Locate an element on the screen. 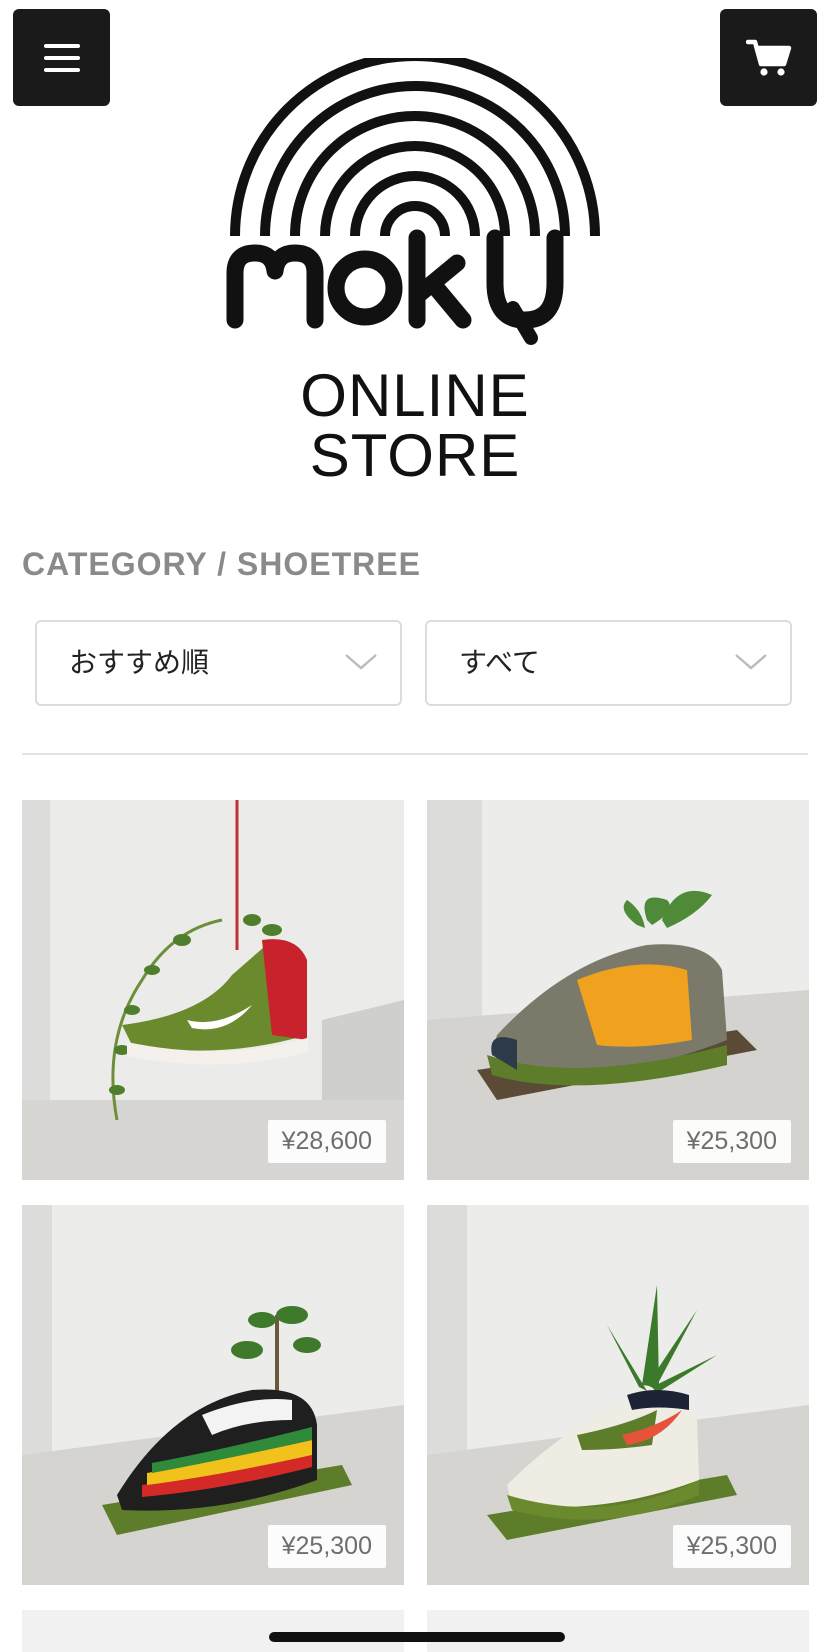 The width and height of the screenshot is (830, 1652). logo-subtitle: ONLINE STORE is located at coordinates (415, 425).